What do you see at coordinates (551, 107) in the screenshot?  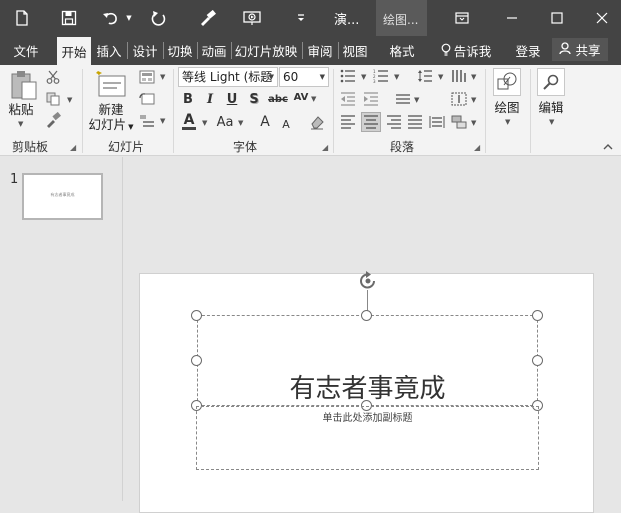 I see `editing-label: 编辑` at bounding box center [551, 107].